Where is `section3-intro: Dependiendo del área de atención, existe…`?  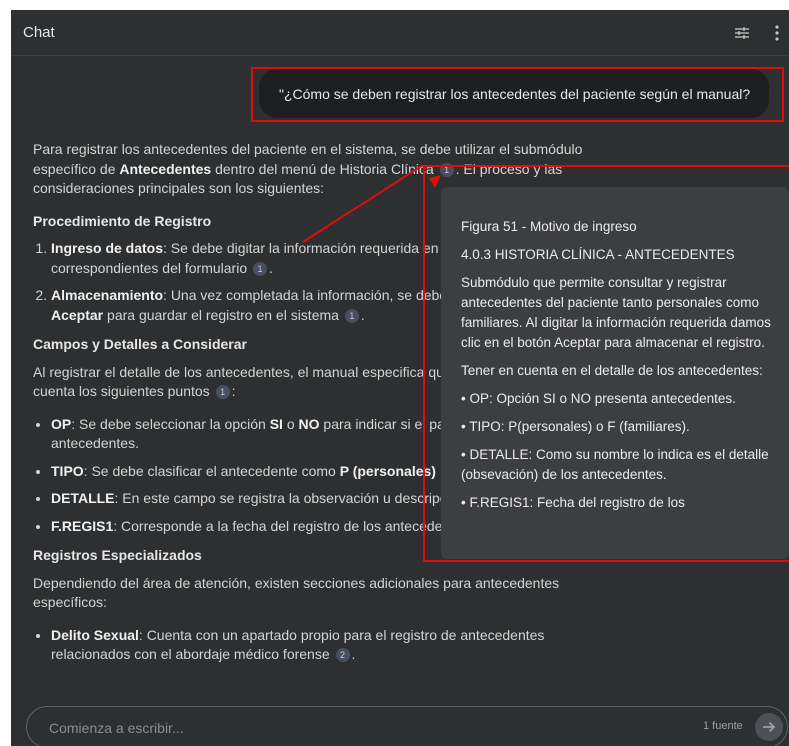 section3-intro: Dependiendo del área de atención, existe… is located at coordinates (296, 592).